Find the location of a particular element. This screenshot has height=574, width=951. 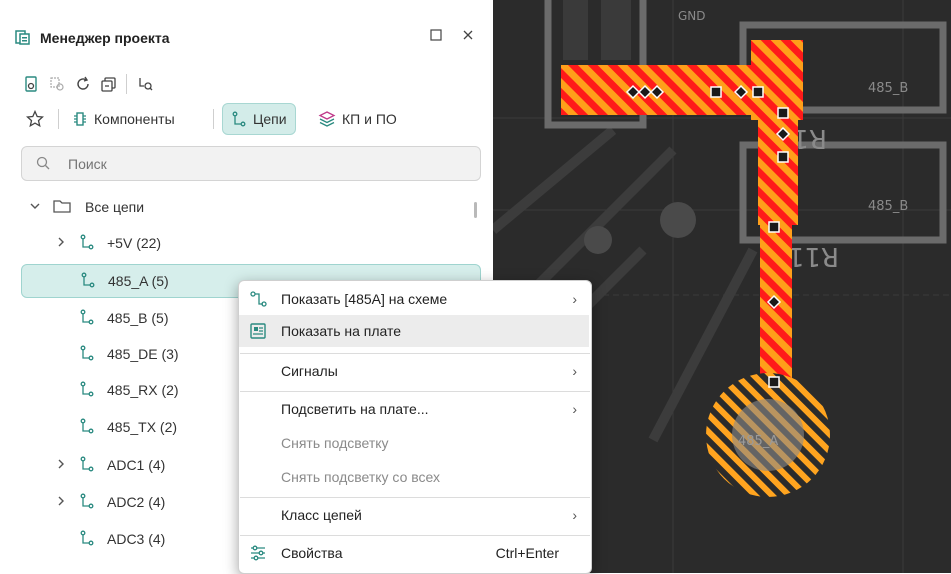

tree-item-label: 485_RX (2) is located at coordinates (143, 390).